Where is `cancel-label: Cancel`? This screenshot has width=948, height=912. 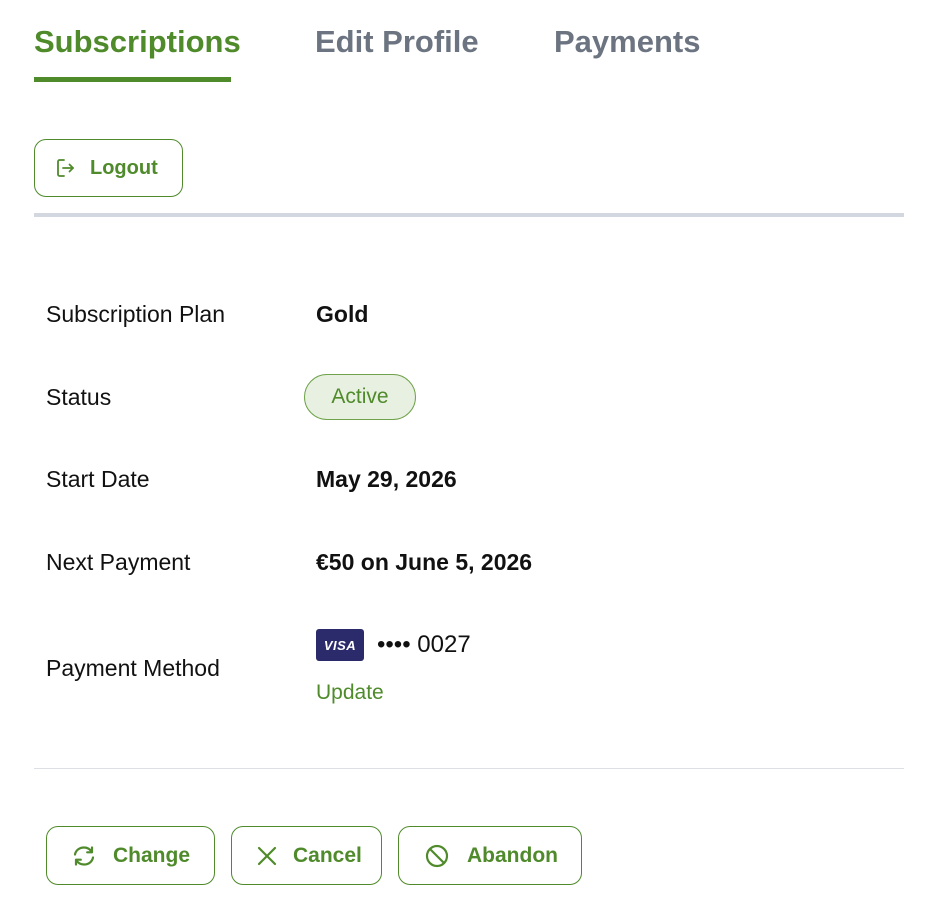
cancel-label: Cancel is located at coordinates (327, 855).